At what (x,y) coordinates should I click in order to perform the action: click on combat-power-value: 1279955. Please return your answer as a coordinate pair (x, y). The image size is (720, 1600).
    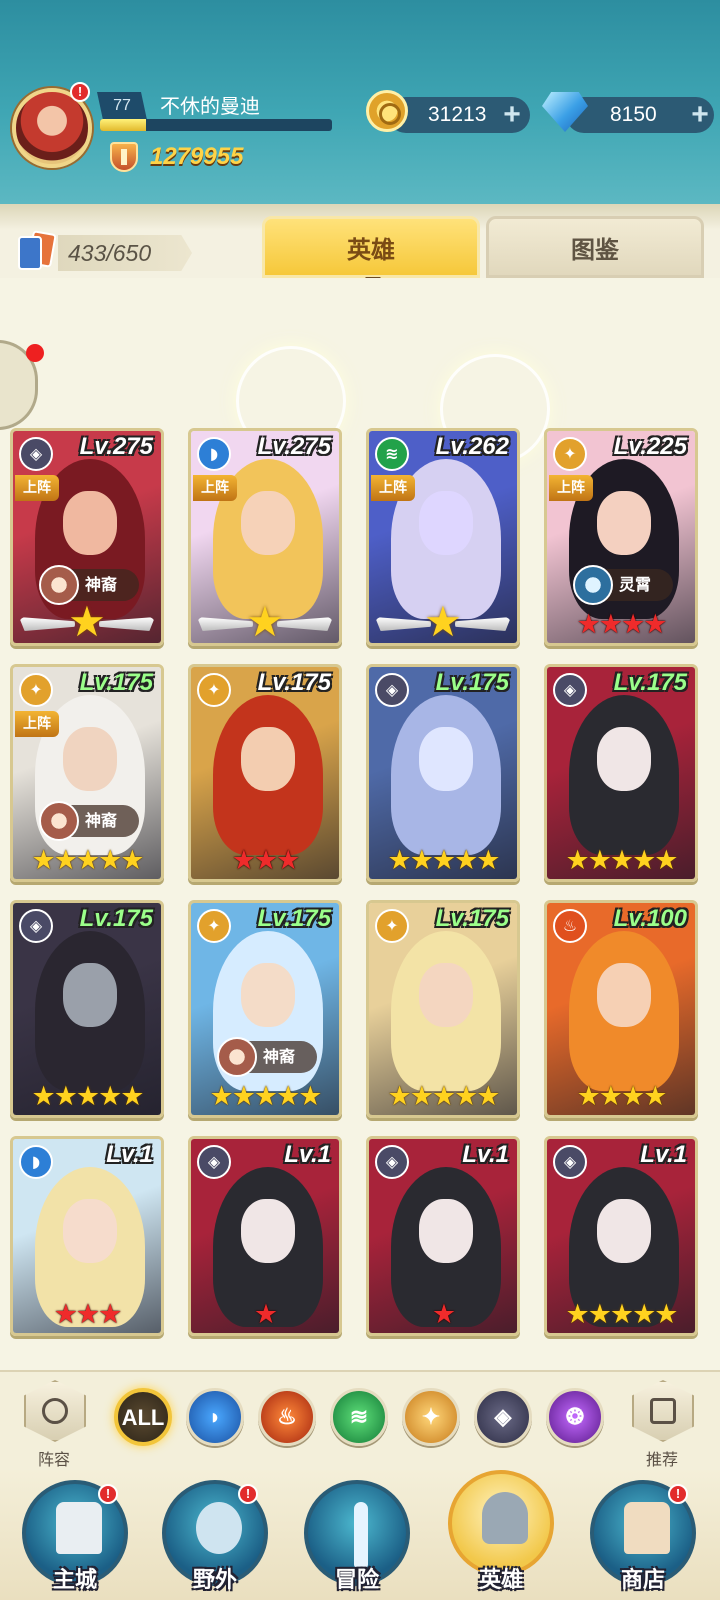
    Looking at the image, I should click on (197, 156).